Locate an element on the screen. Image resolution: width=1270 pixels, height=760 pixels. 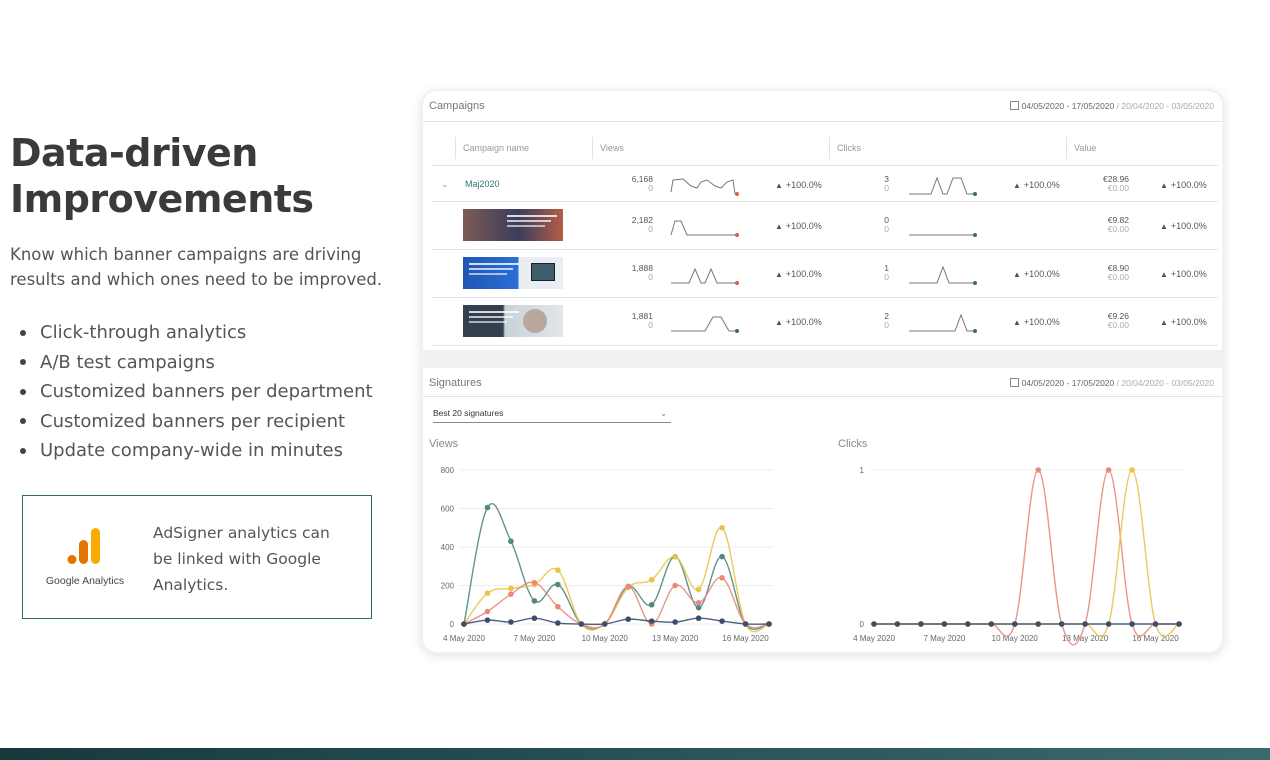
y-tick-label: 800 is located at coordinates (448, 470).